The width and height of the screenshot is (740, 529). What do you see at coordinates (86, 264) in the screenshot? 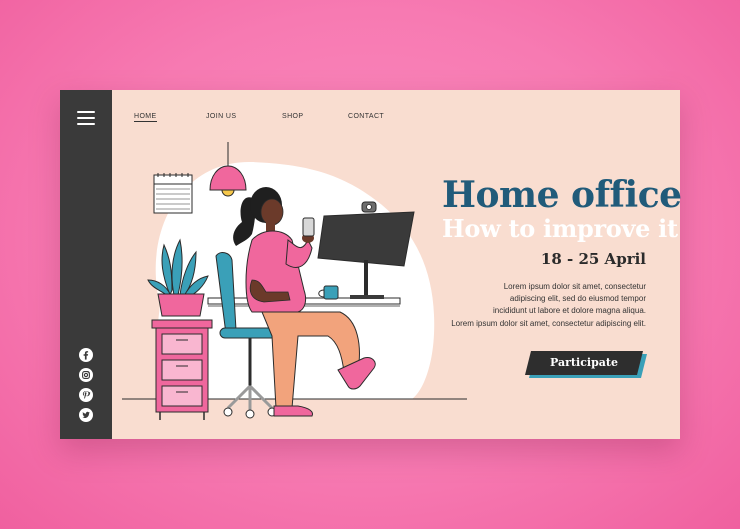
I see `sidebar` at bounding box center [86, 264].